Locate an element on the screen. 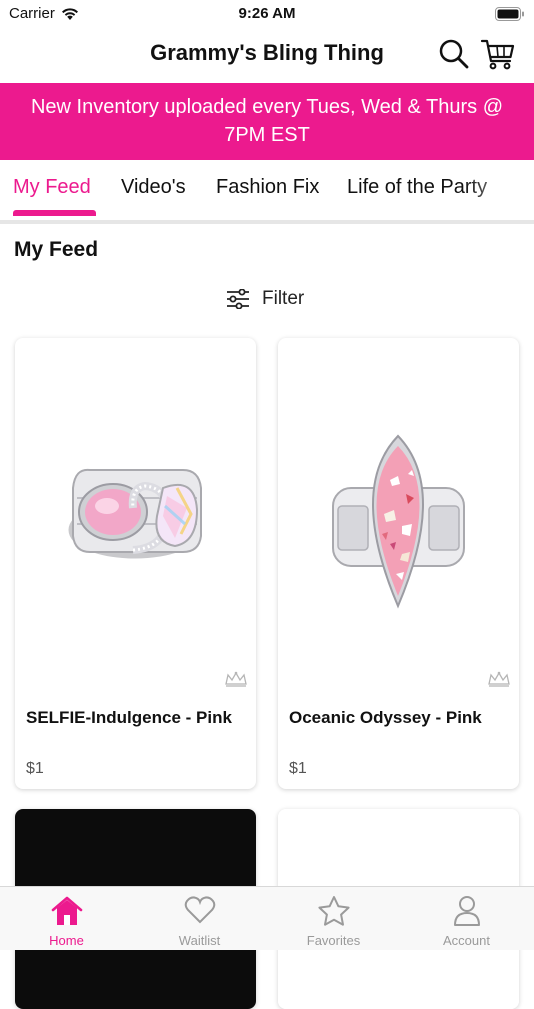 This screenshot has height=1009, width=534. active-tab-indicator is located at coordinates (54, 213).